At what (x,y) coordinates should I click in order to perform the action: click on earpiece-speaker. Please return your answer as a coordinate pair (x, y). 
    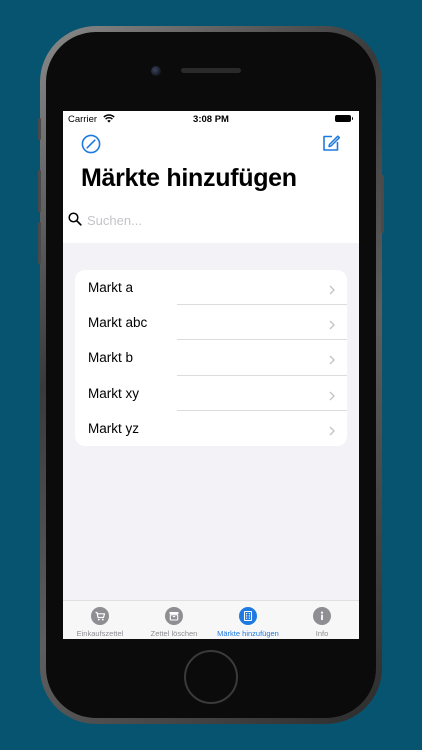
    Looking at the image, I should click on (211, 70).